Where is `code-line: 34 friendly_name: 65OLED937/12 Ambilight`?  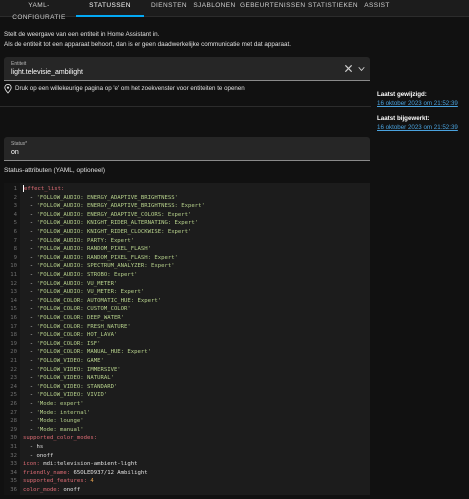 code-line: 34 friendly_name: 65OLED937/12 Ambilight is located at coordinates (187, 473).